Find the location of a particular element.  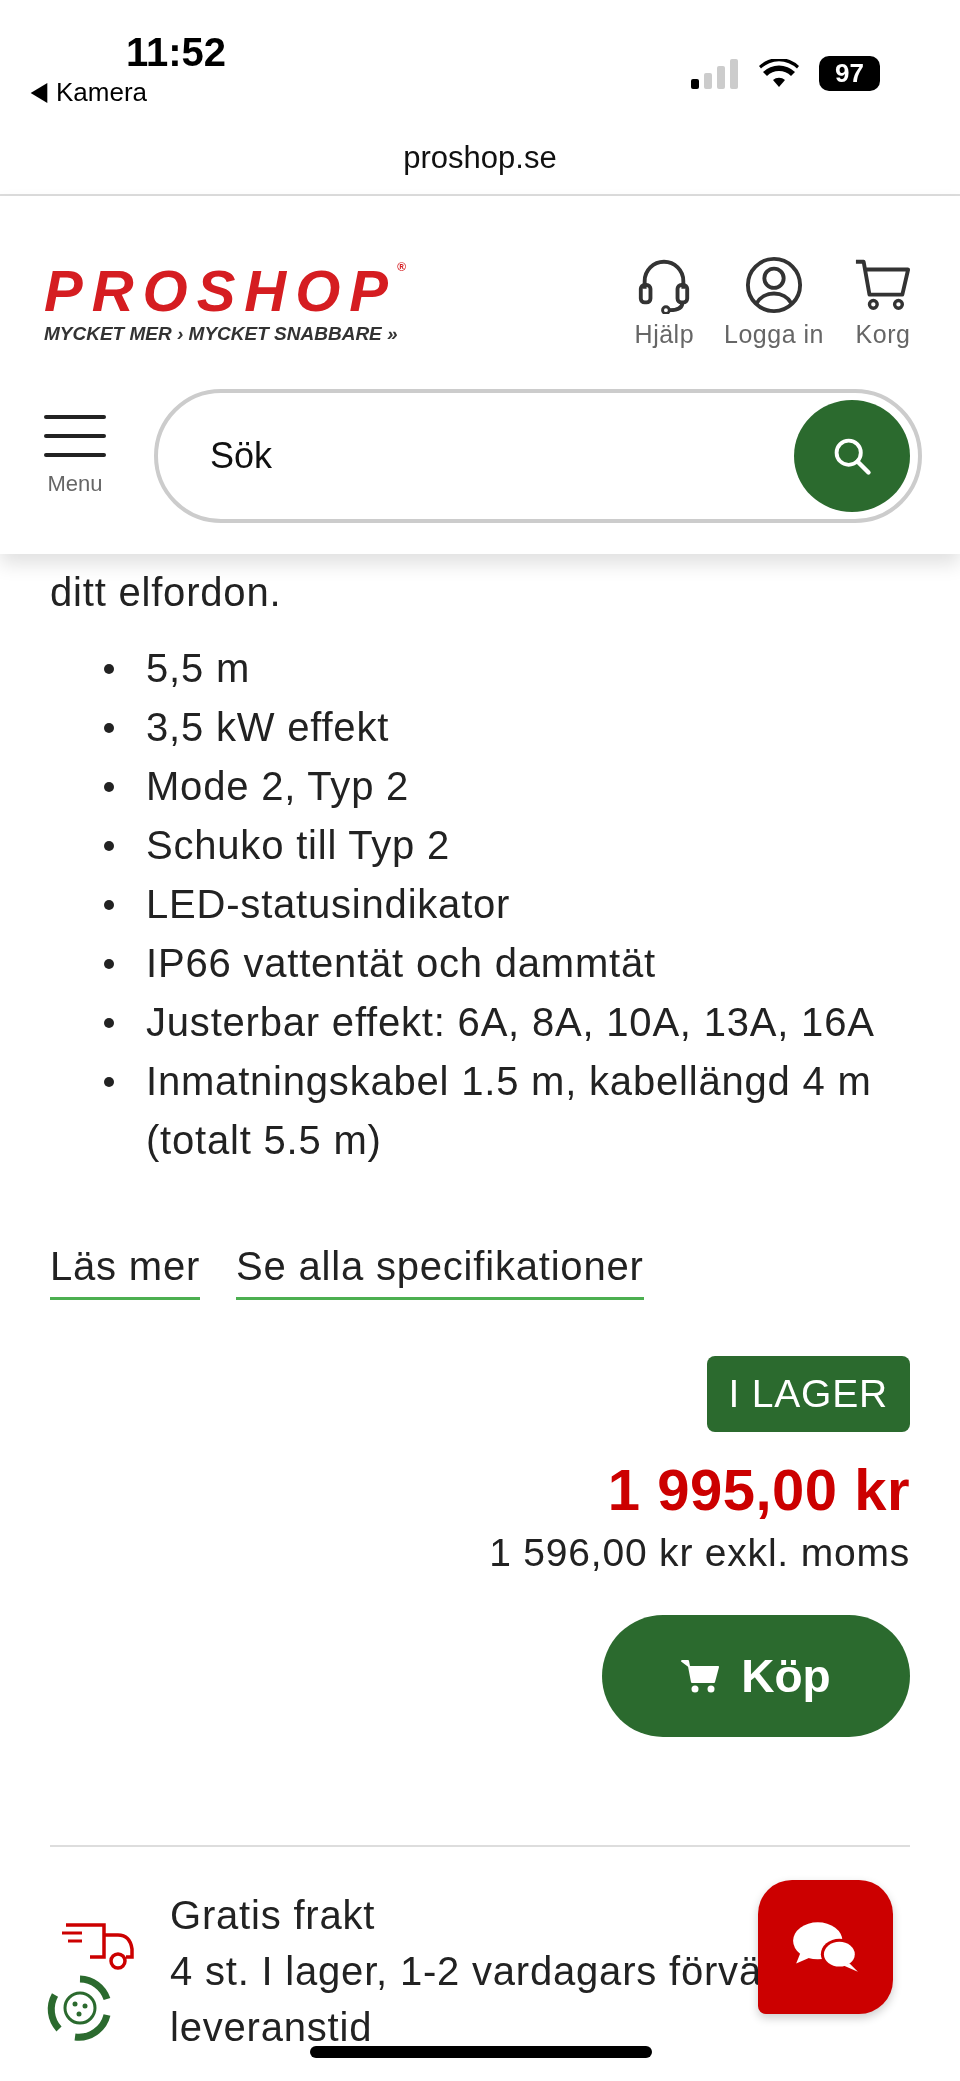

chat-button is located at coordinates (825, 1947).